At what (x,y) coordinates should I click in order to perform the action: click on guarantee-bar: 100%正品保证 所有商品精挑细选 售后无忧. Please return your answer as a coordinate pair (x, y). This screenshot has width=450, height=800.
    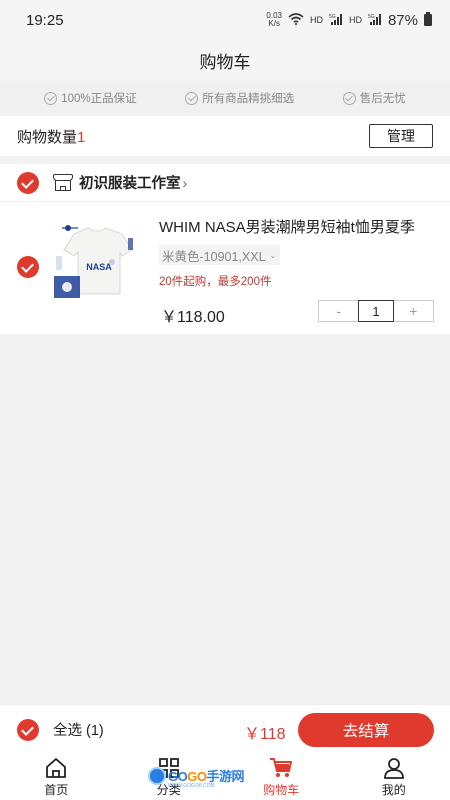
    Looking at the image, I should click on (225, 98).